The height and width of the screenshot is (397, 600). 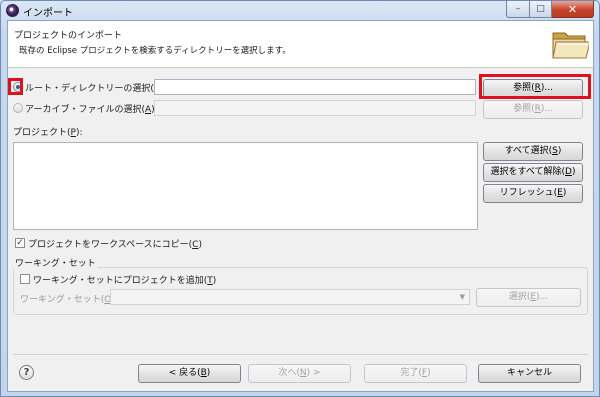 I want to click on root-directory-radio, so click(x=18, y=87).